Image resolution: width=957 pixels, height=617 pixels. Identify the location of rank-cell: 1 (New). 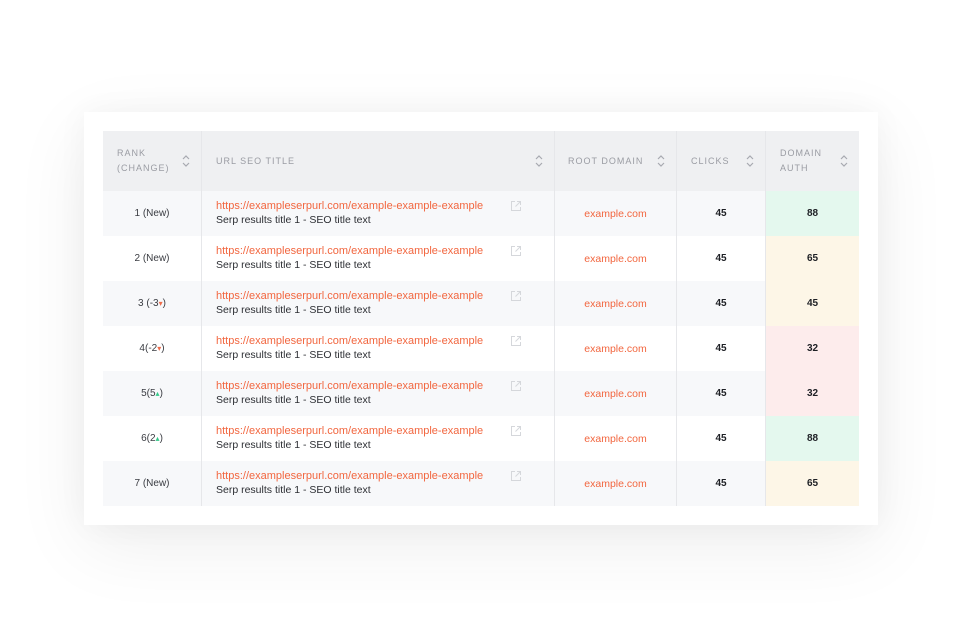
(152, 213).